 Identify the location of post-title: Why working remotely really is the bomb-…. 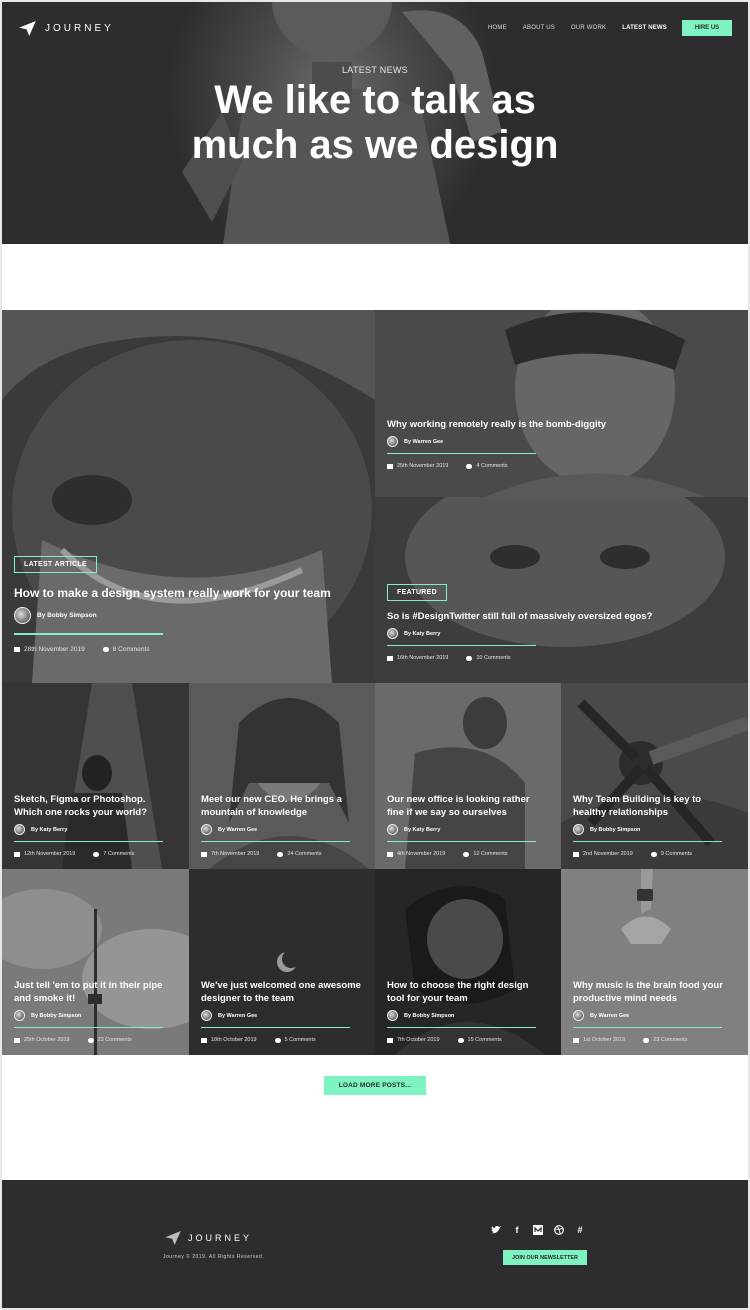
(560, 424).